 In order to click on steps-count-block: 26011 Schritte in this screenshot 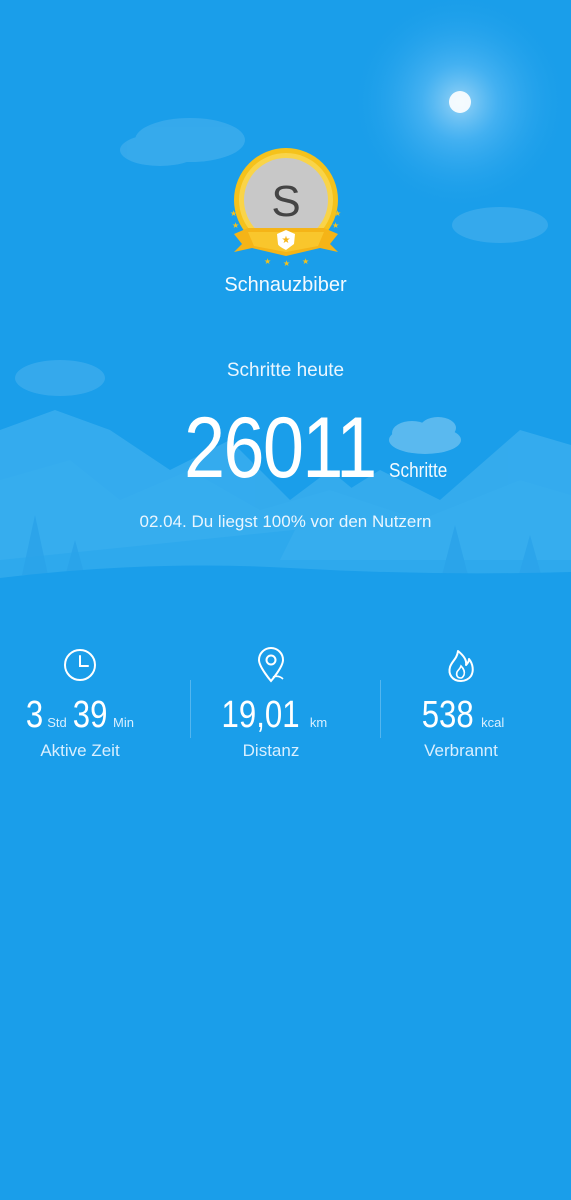, I will do `click(285, 448)`.